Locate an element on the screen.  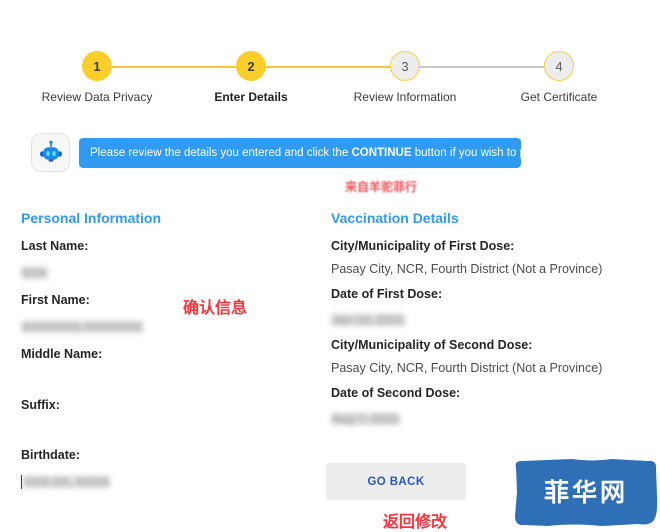
label-suffix: Suffix: is located at coordinates (40, 404).